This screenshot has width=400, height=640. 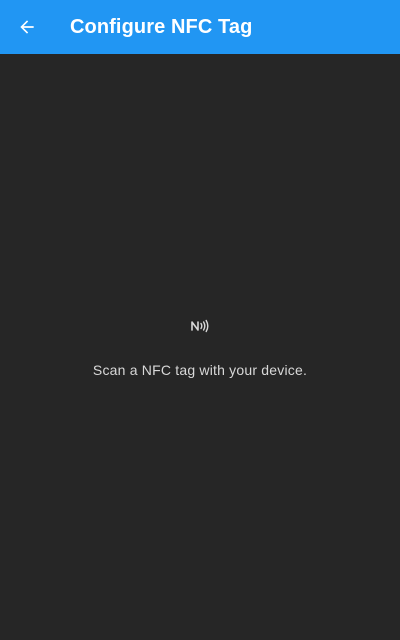 What do you see at coordinates (161, 26) in the screenshot?
I see `page-title: Configure NFC Tag` at bounding box center [161, 26].